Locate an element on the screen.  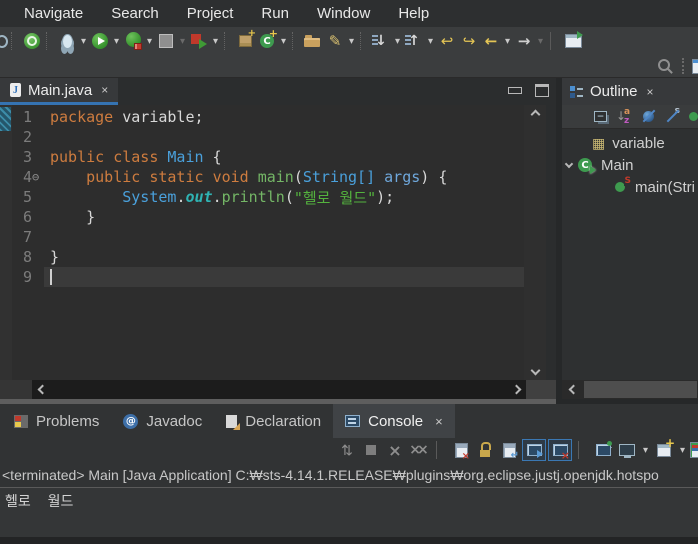
menu-help: Help is located at coordinates (413, 13).